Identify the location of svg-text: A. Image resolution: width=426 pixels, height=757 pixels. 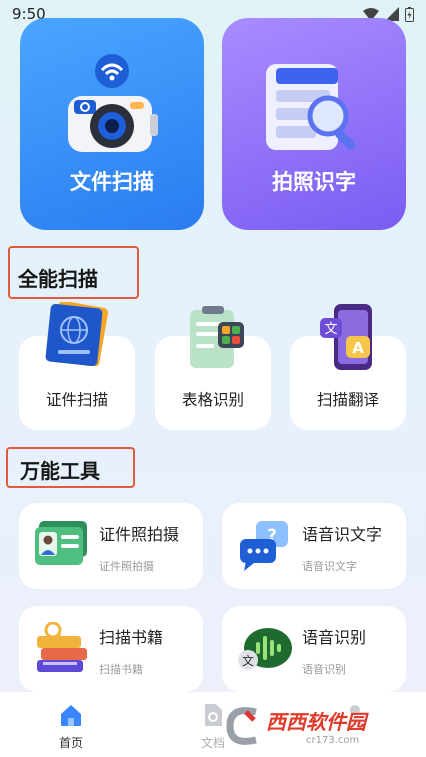
(358, 348).